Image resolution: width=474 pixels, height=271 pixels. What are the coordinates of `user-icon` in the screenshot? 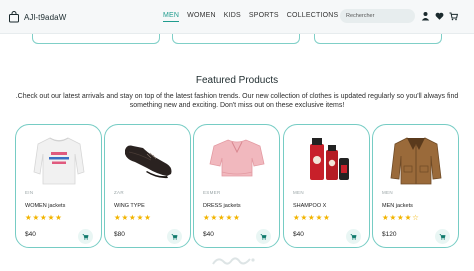 It's located at (425, 16).